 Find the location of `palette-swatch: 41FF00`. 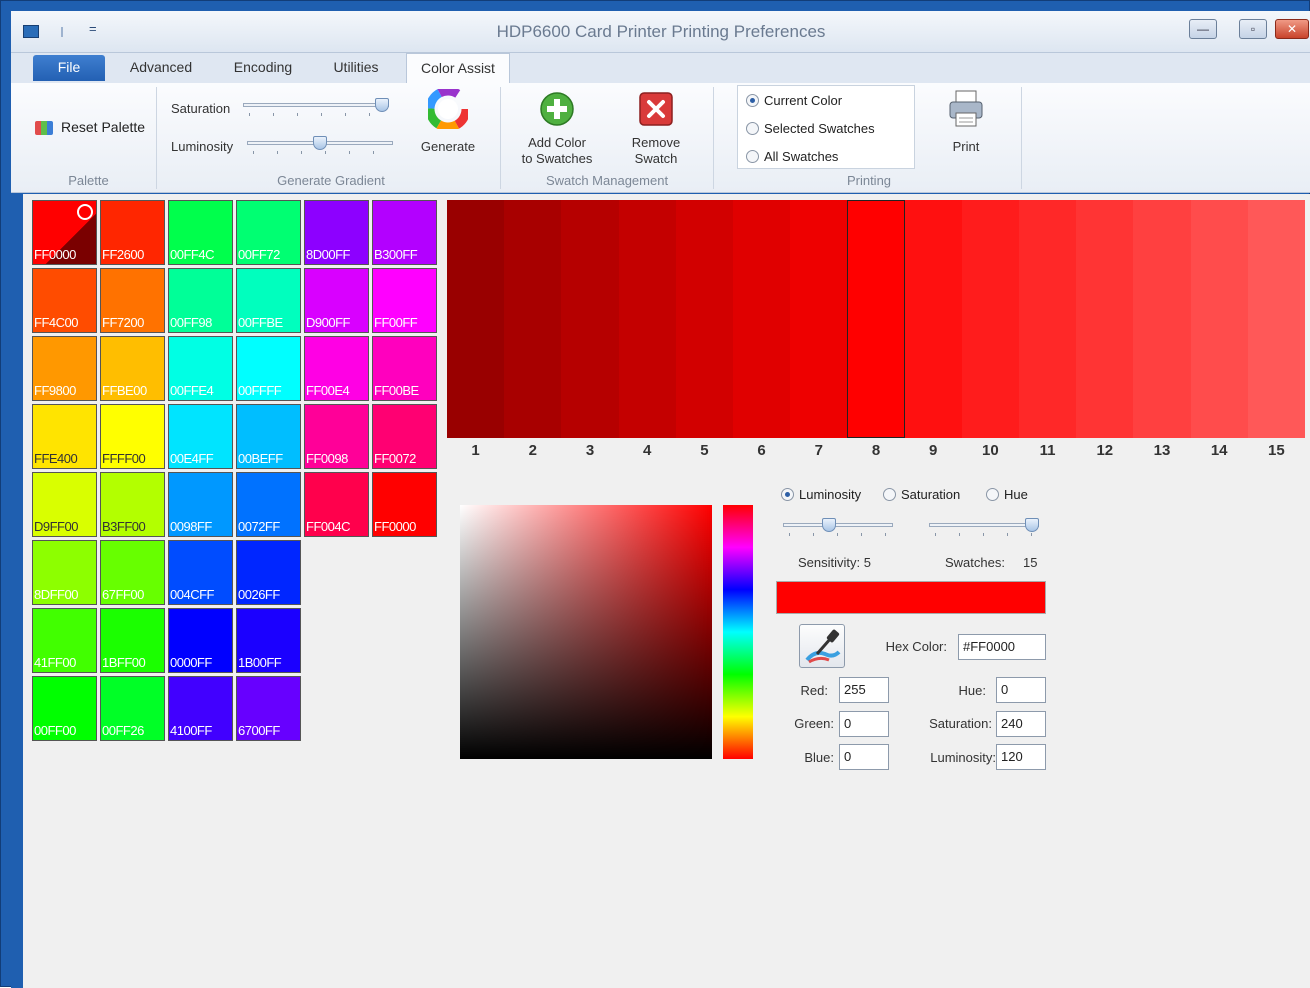

palette-swatch: 41FF00 is located at coordinates (64, 640).